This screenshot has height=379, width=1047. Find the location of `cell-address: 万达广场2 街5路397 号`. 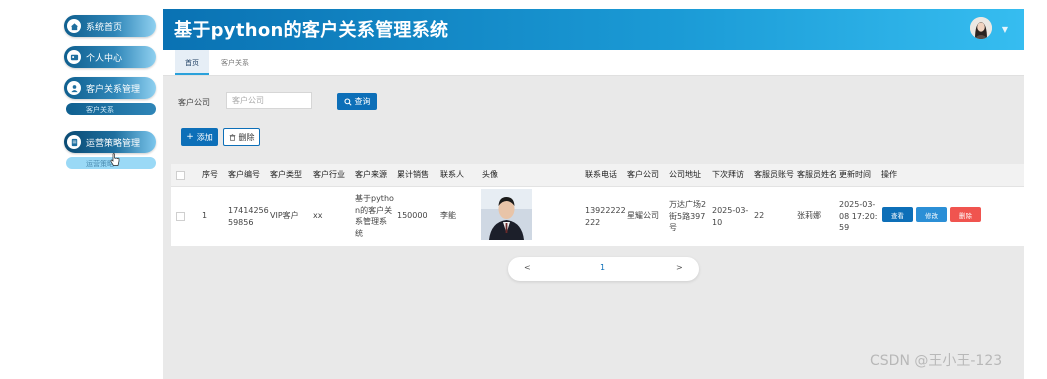

cell-address: 万达广场2 街5路397 号 is located at coordinates (688, 216).